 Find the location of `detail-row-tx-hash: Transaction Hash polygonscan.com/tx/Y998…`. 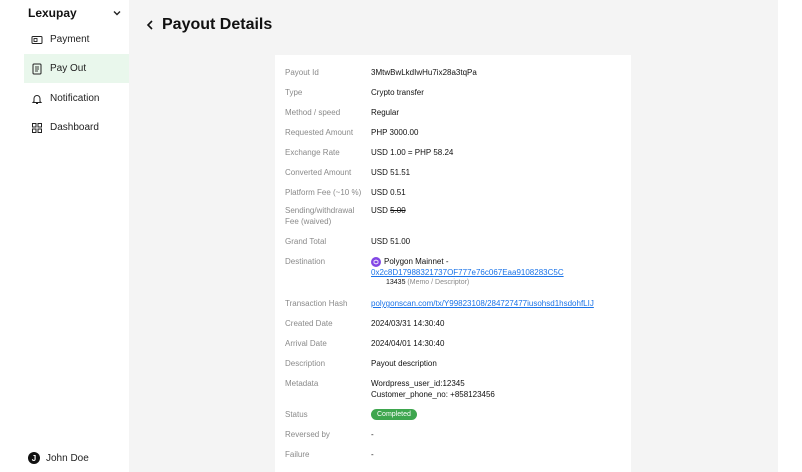

detail-row-tx-hash: Transaction Hash polygonscan.com/tx/Y998… is located at coordinates (453, 308).